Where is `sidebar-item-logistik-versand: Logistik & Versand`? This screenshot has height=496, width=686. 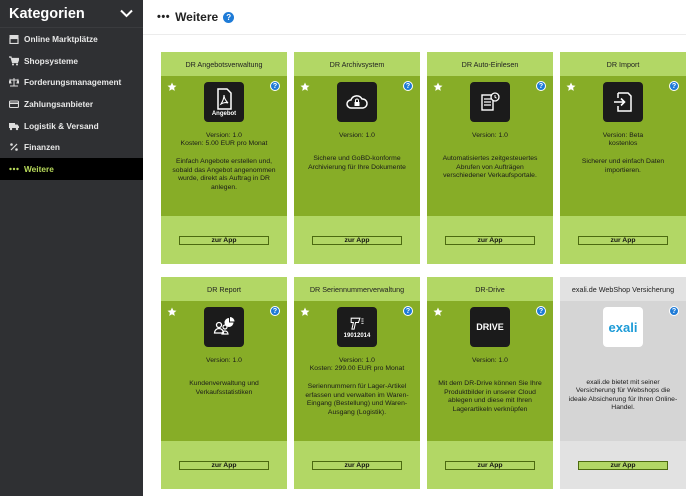 sidebar-item-logistik-versand: Logistik & Versand is located at coordinates (71, 126).